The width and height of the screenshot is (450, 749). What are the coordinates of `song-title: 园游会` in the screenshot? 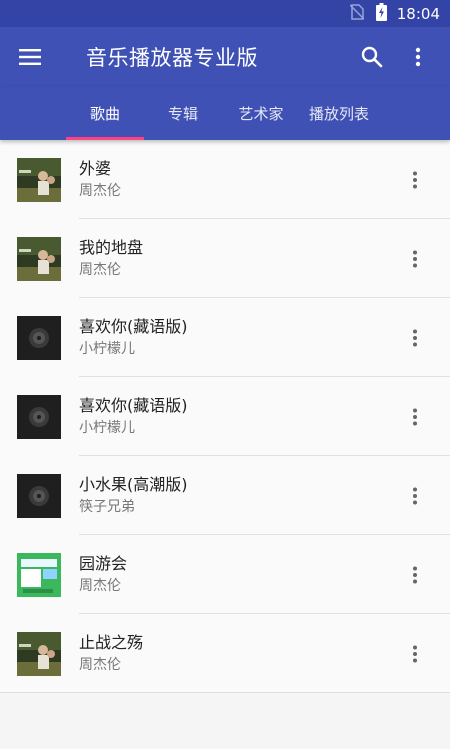 It's located at (103, 563).